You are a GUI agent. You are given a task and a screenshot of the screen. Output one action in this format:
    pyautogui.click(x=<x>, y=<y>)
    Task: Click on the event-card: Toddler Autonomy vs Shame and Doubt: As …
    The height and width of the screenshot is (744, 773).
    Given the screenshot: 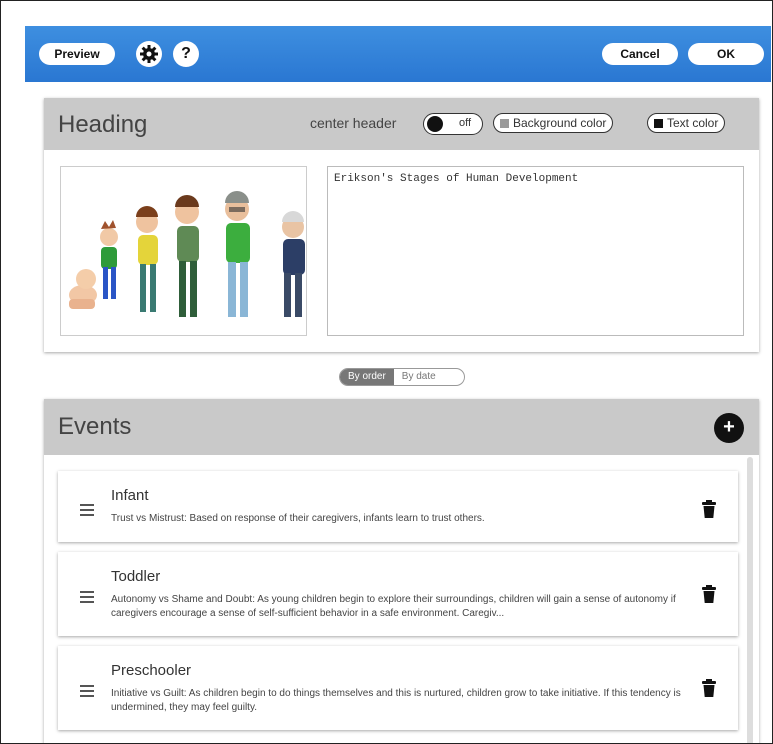 What is the action you would take?
    pyautogui.click(x=398, y=594)
    